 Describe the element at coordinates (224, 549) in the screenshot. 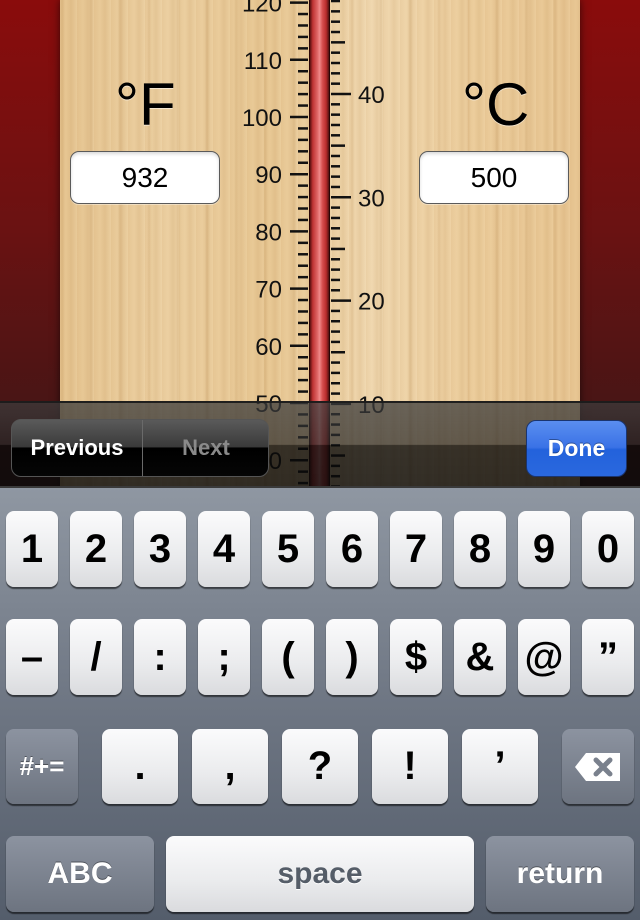

I see `key: 4` at that location.